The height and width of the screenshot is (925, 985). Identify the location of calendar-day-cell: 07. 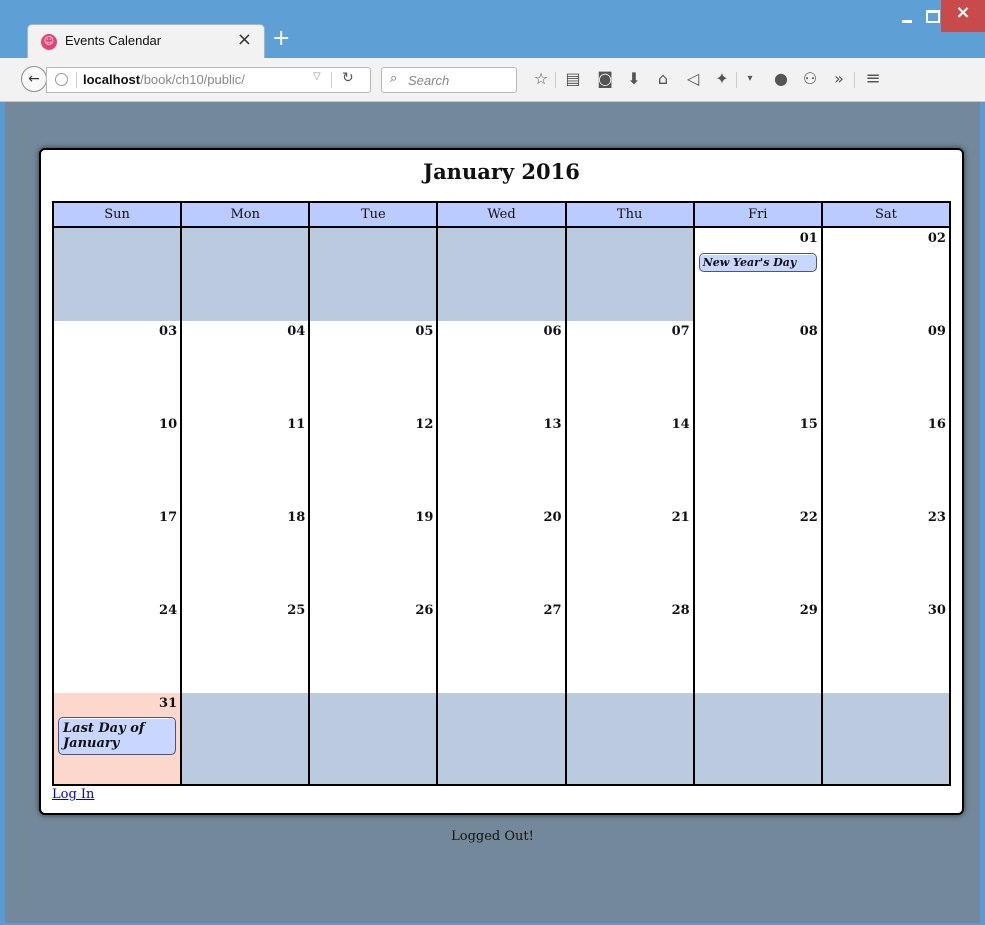
(630, 367).